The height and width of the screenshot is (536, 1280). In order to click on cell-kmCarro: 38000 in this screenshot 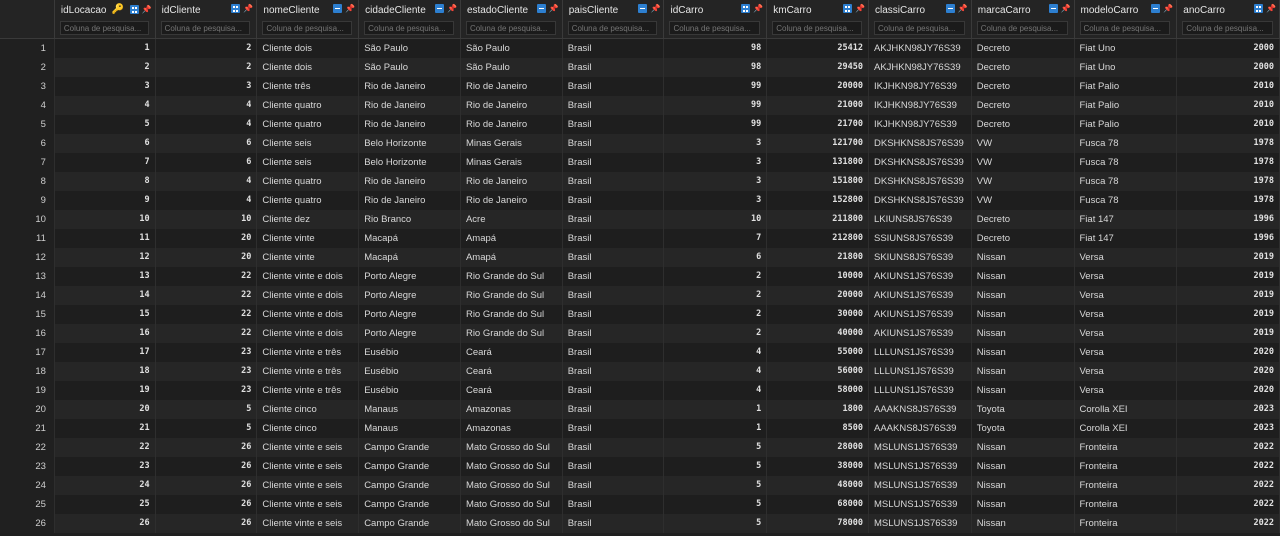, I will do `click(818, 466)`.